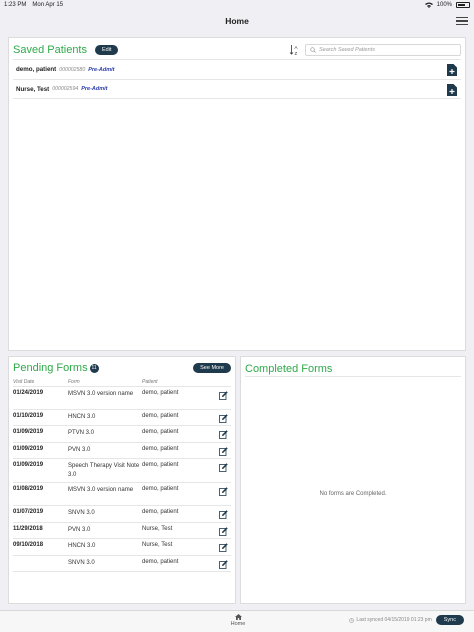 The width and height of the screenshot is (474, 632). What do you see at coordinates (238, 617) in the screenshot?
I see `home-icon` at bounding box center [238, 617].